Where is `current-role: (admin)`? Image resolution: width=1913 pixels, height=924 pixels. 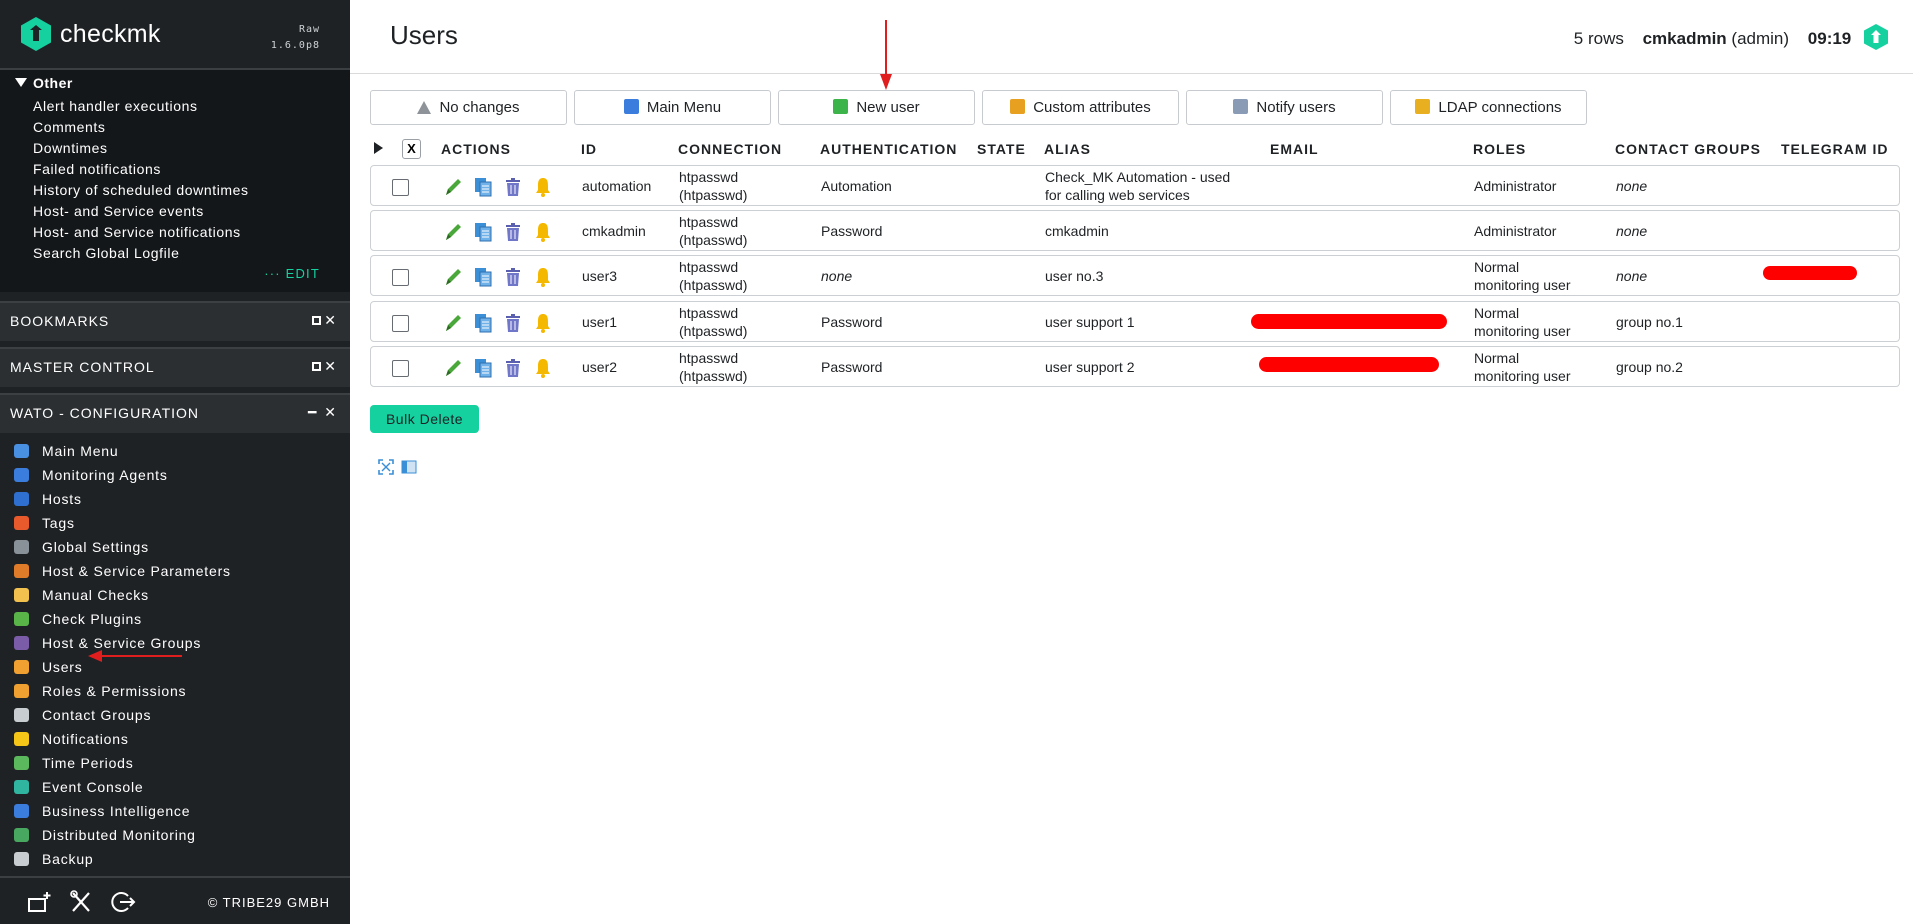
current-role: (admin) is located at coordinates (1760, 38).